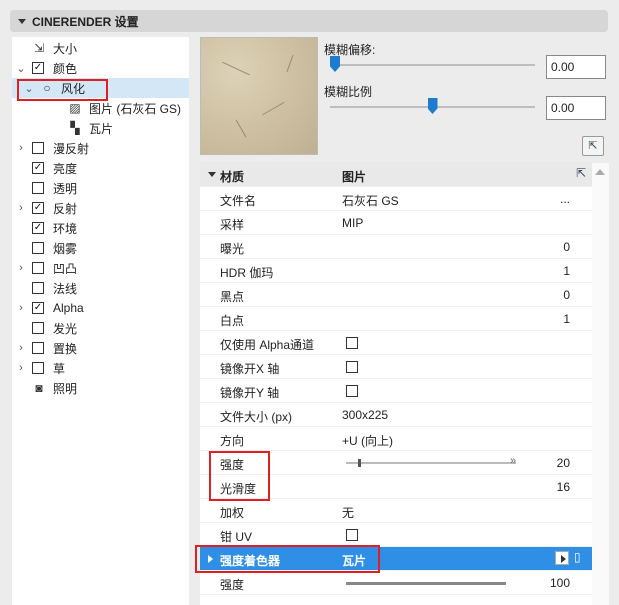 The width and height of the screenshot is (619, 605). What do you see at coordinates (562, 558) in the screenshot?
I see `play-icon` at bounding box center [562, 558].